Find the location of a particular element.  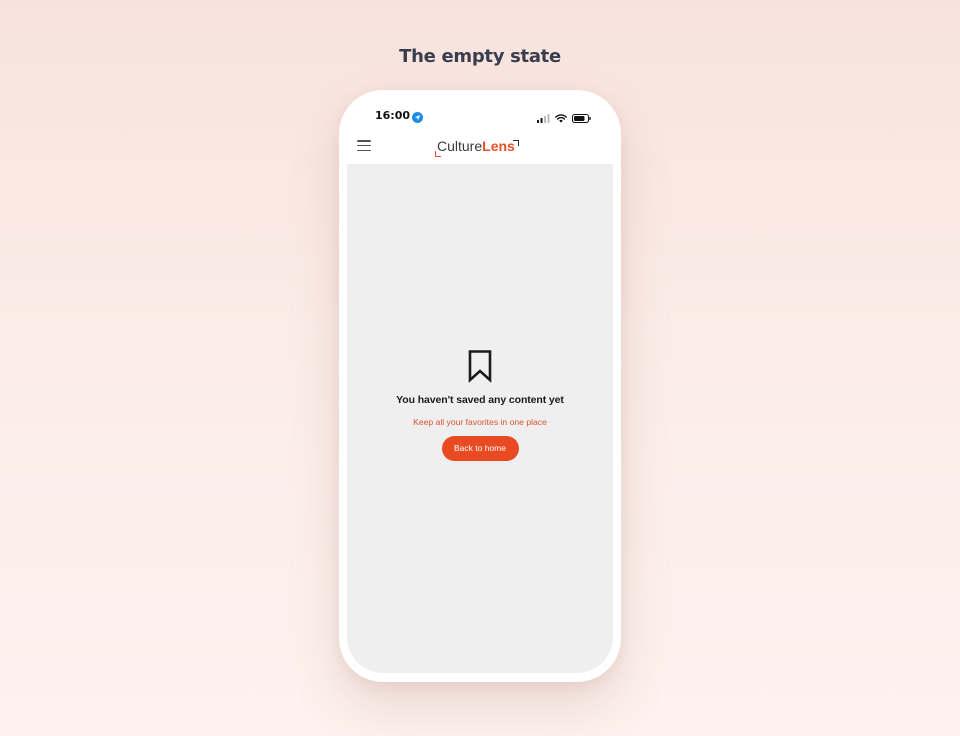

status-time-group: 16:00 is located at coordinates (399, 116).